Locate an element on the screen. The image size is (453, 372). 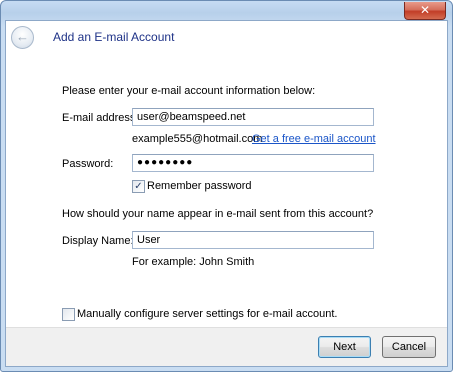
dialog-footer: Next Cancel is located at coordinates (226, 346).